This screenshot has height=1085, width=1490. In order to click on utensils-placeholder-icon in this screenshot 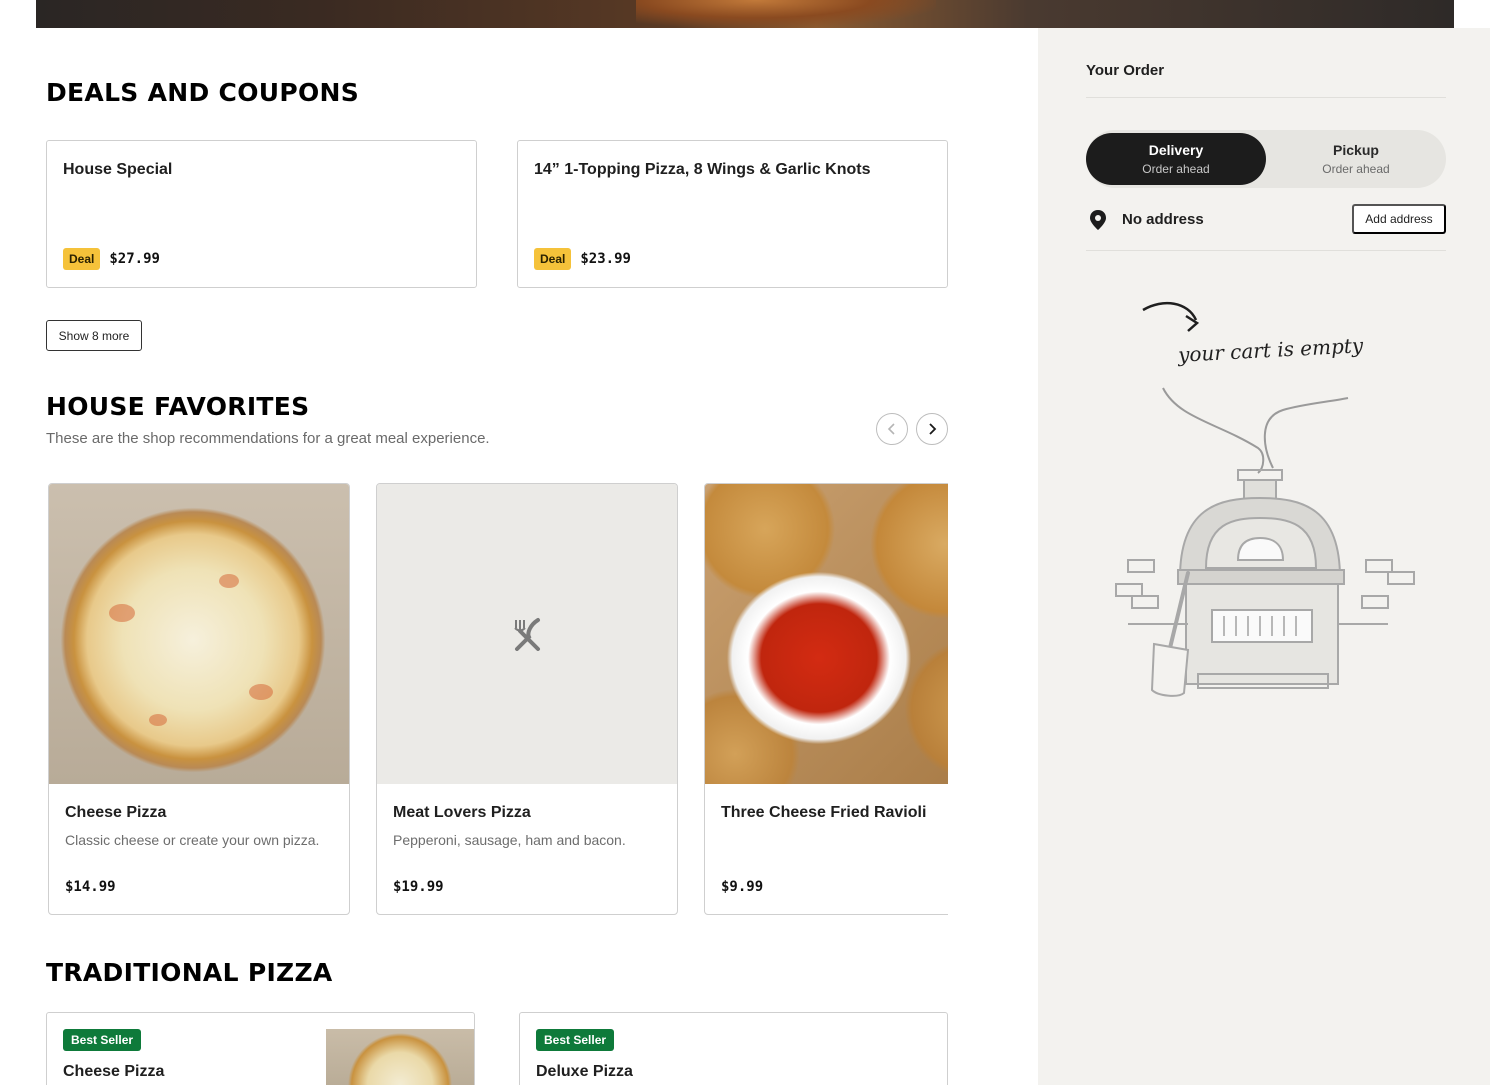, I will do `click(527, 634)`.